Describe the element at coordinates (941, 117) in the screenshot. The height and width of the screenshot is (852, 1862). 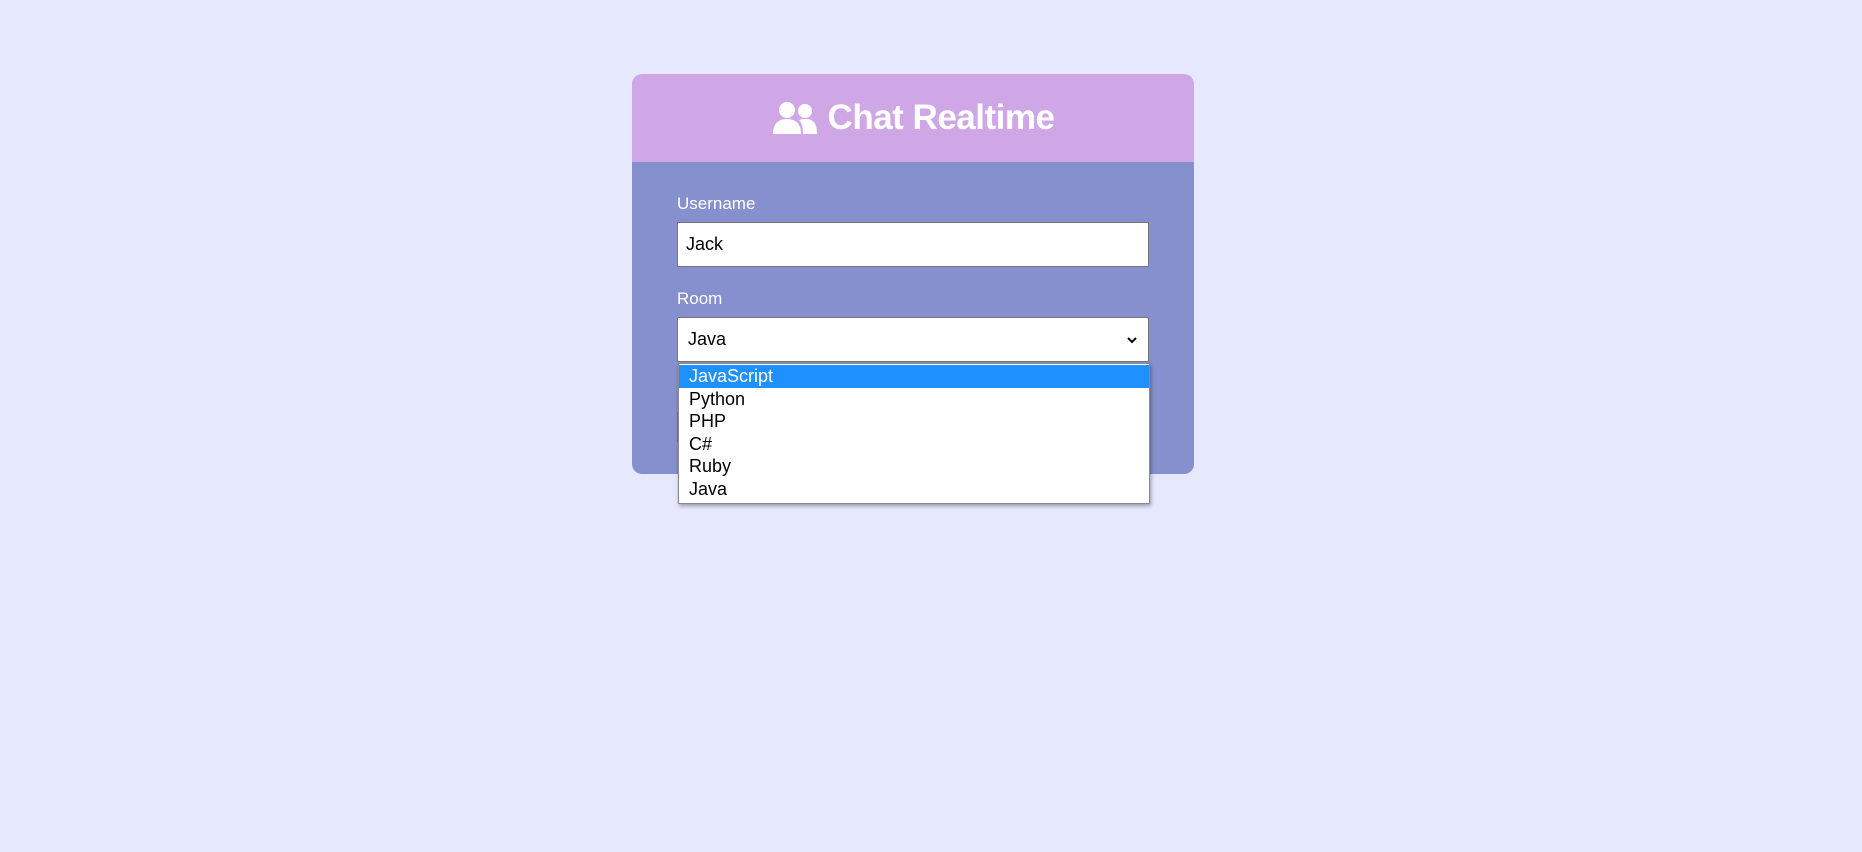
I see `page-title: Chat Realtime` at that location.